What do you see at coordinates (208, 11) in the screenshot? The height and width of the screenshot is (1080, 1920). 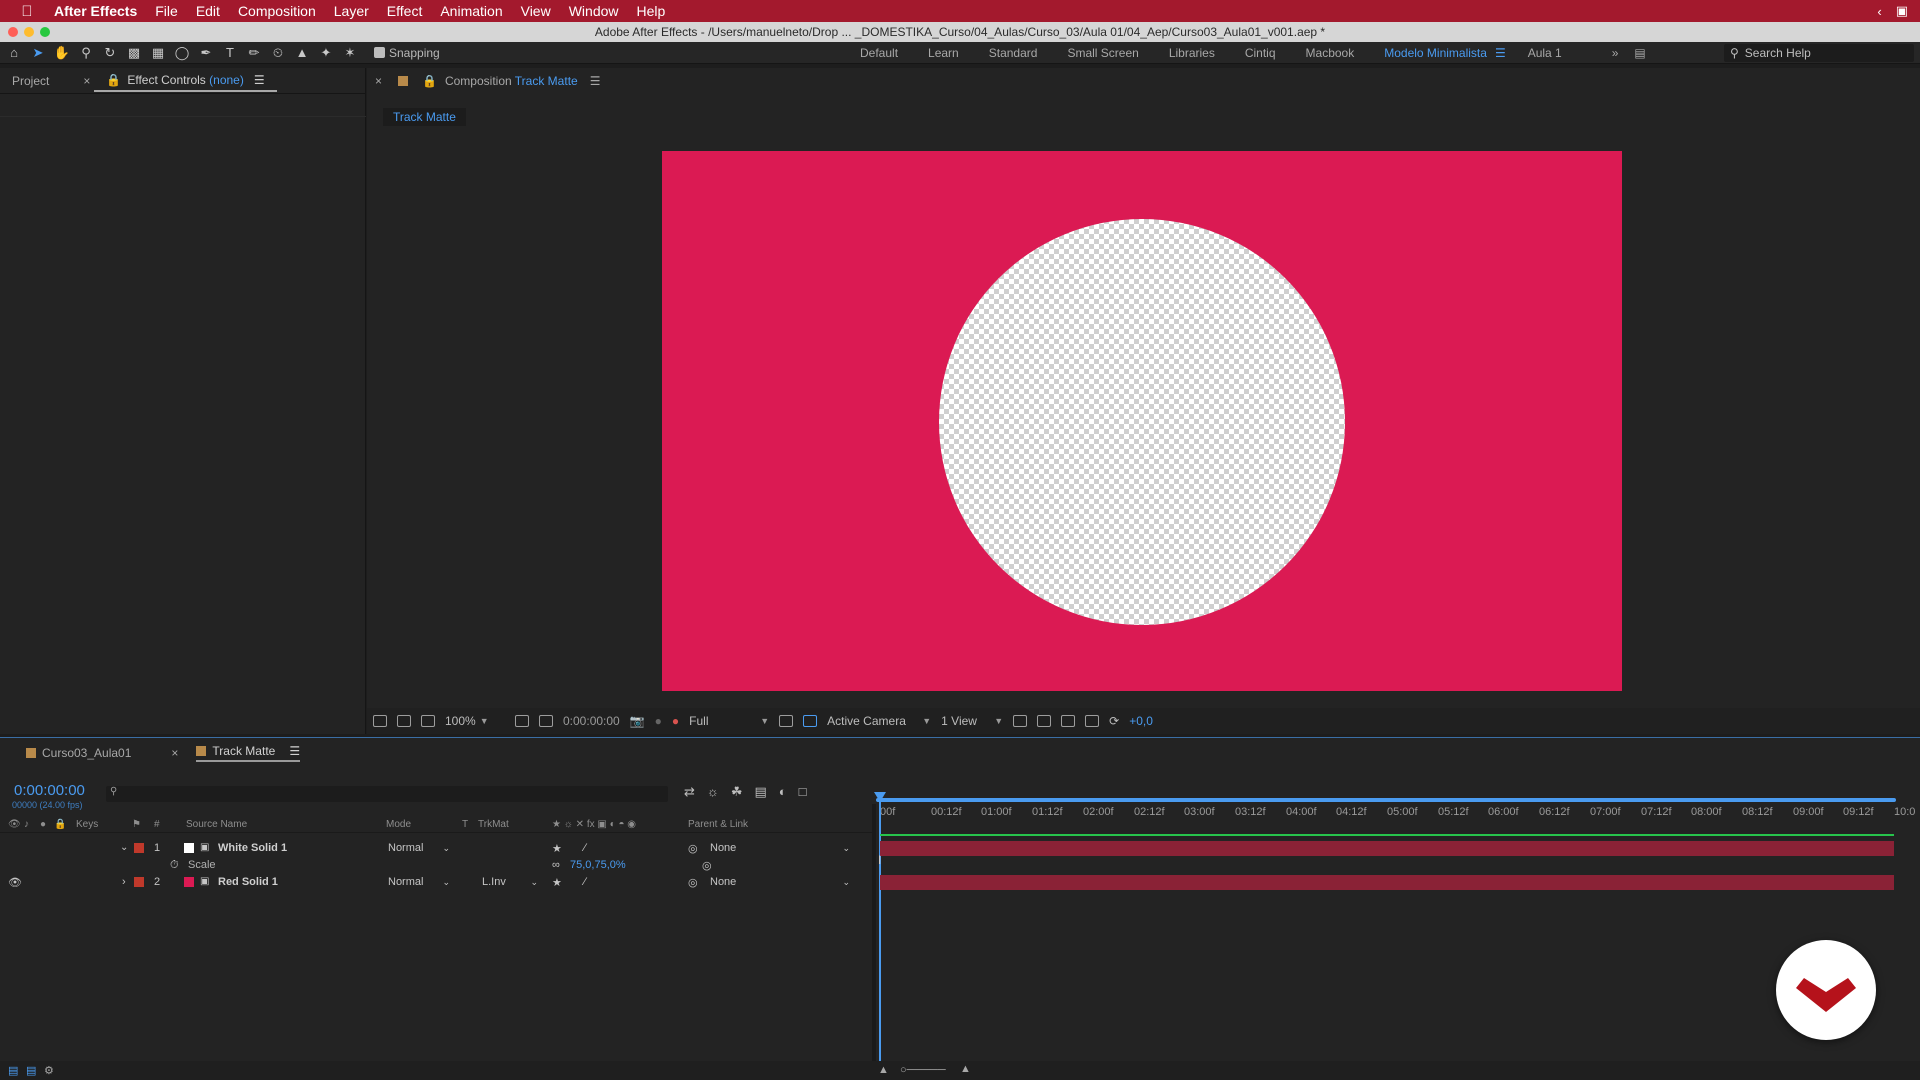 I see `menu-edit: Edit` at bounding box center [208, 11].